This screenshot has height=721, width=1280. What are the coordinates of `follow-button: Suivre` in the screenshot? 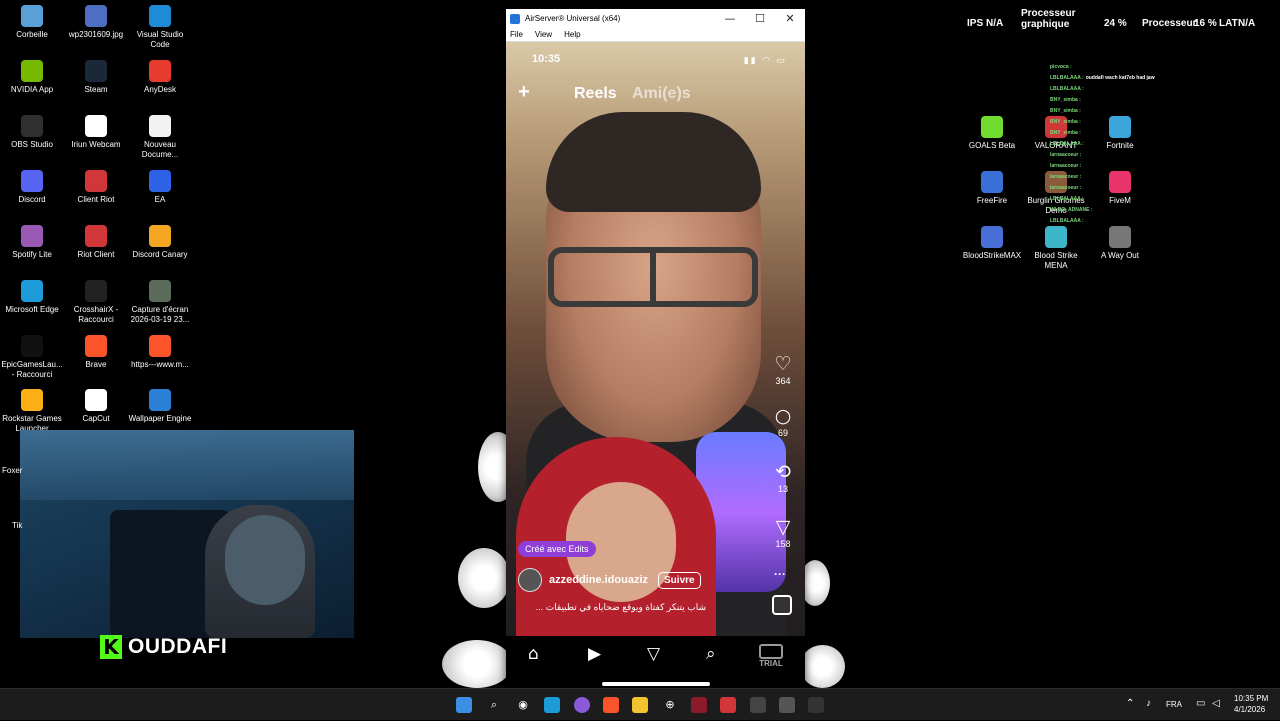 It's located at (679, 580).